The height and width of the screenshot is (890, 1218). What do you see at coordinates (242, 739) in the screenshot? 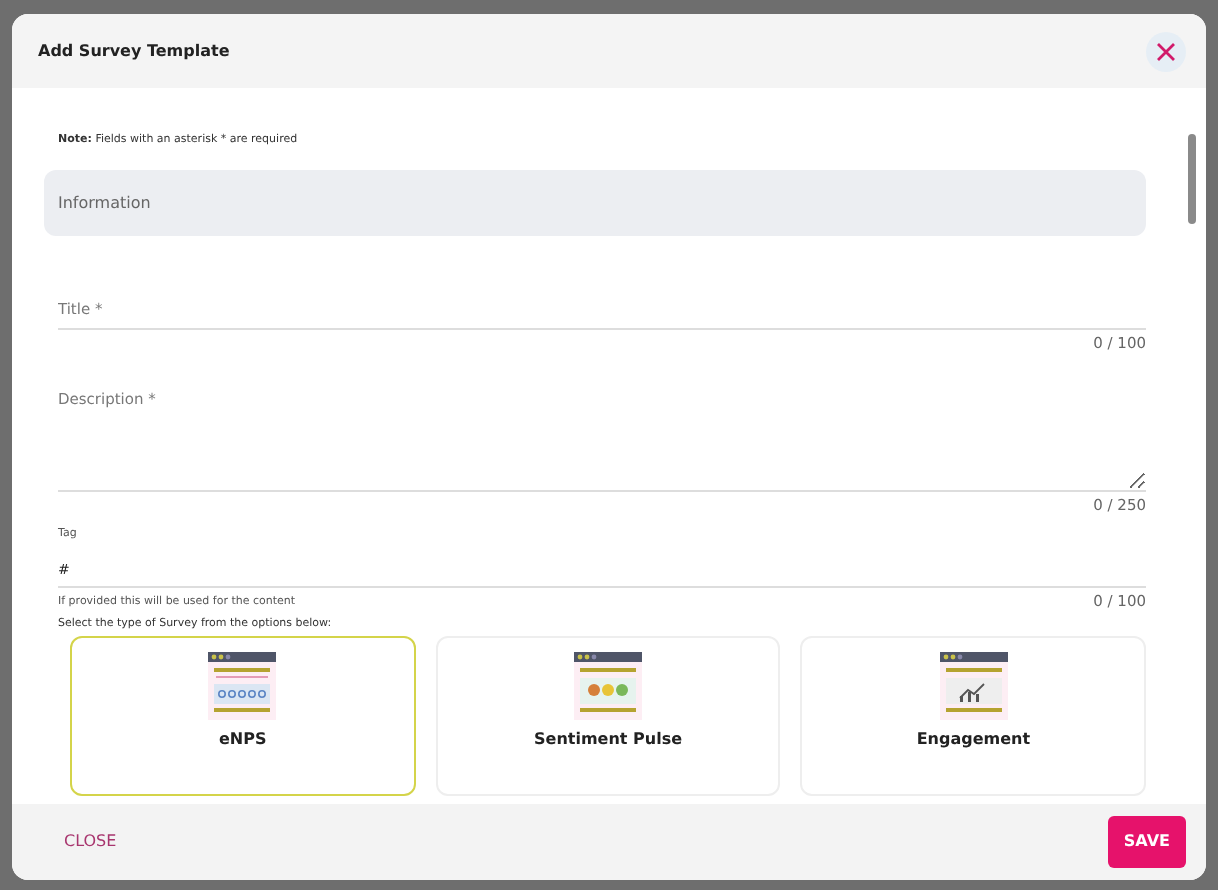
I see `option-label: eNPS` at bounding box center [242, 739].